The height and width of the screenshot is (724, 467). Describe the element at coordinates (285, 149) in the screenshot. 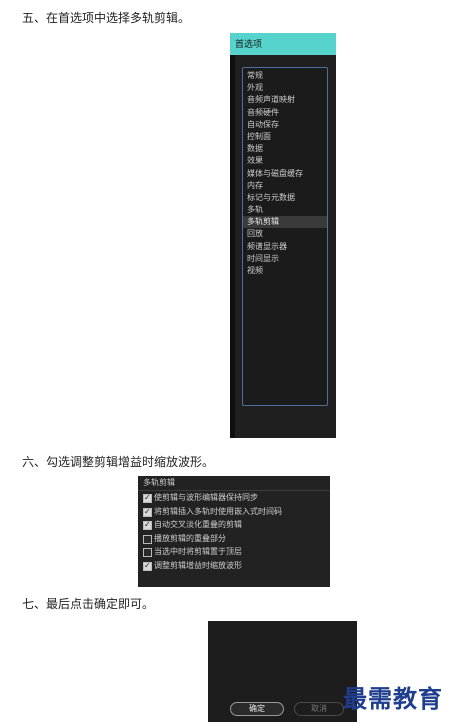

I see `preferences-item: 数据` at that location.